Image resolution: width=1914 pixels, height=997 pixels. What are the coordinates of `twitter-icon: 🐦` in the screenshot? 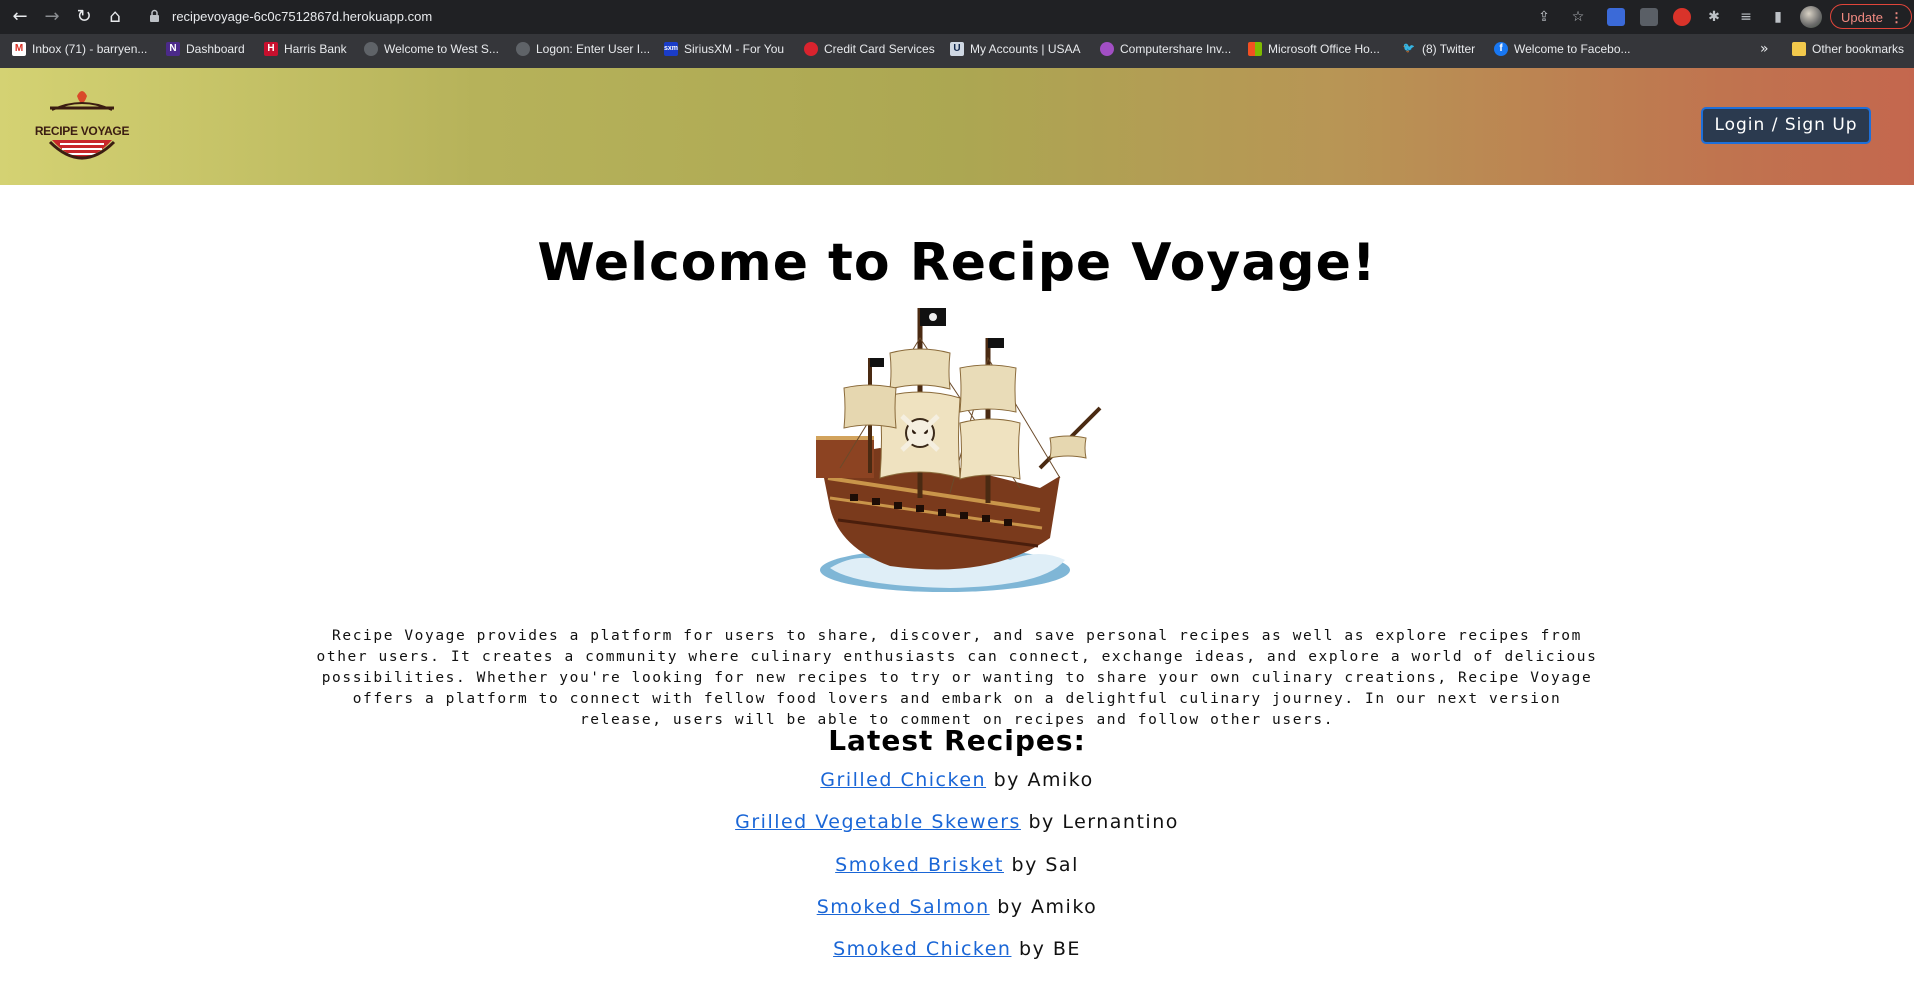 It's located at (1409, 48).